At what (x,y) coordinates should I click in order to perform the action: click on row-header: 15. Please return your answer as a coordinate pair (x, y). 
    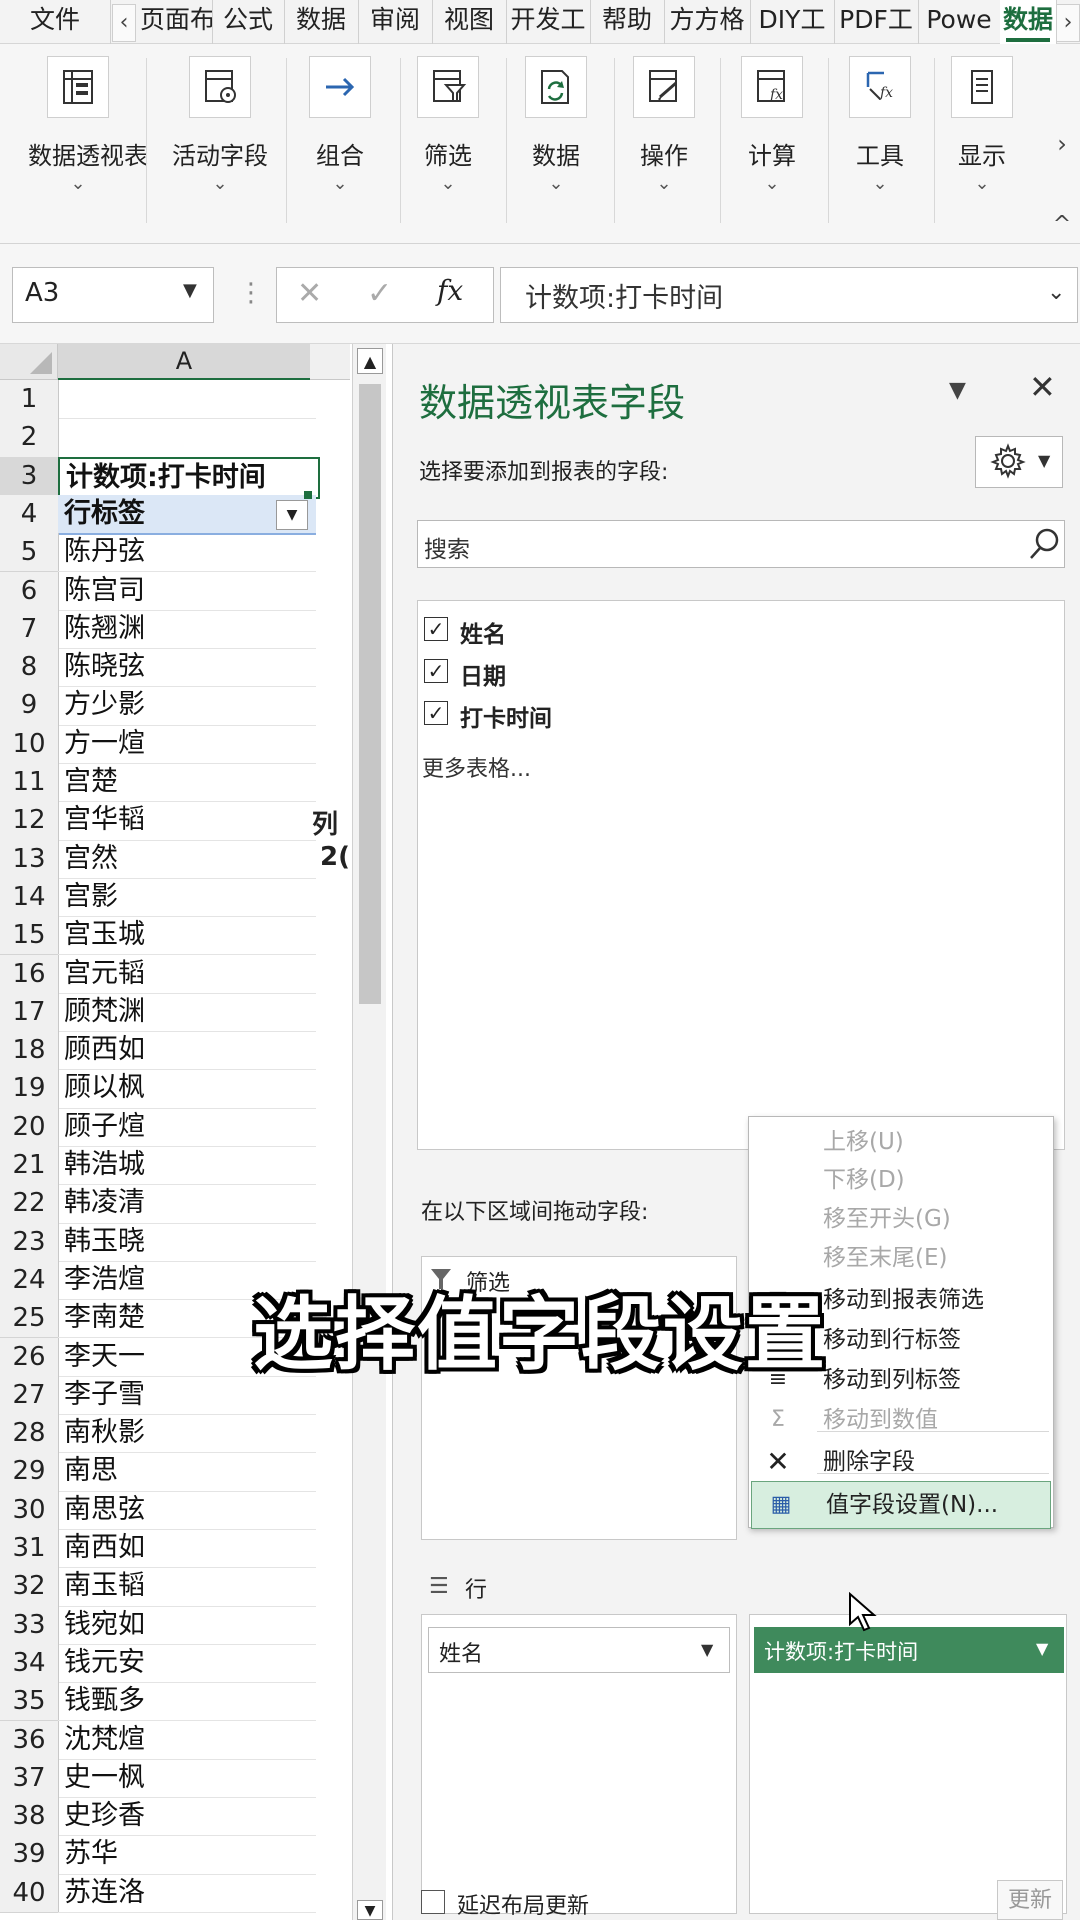
    Looking at the image, I should click on (29, 936).